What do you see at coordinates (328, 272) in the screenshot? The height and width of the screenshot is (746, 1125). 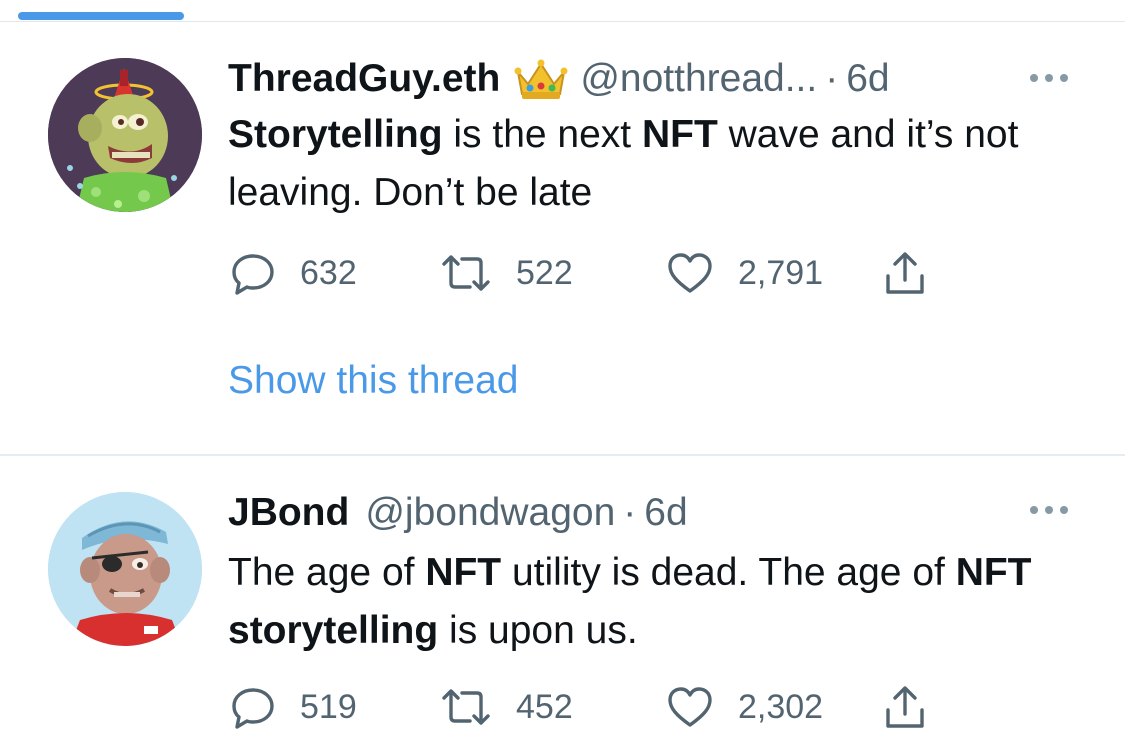 I see `reply-count: 632` at bounding box center [328, 272].